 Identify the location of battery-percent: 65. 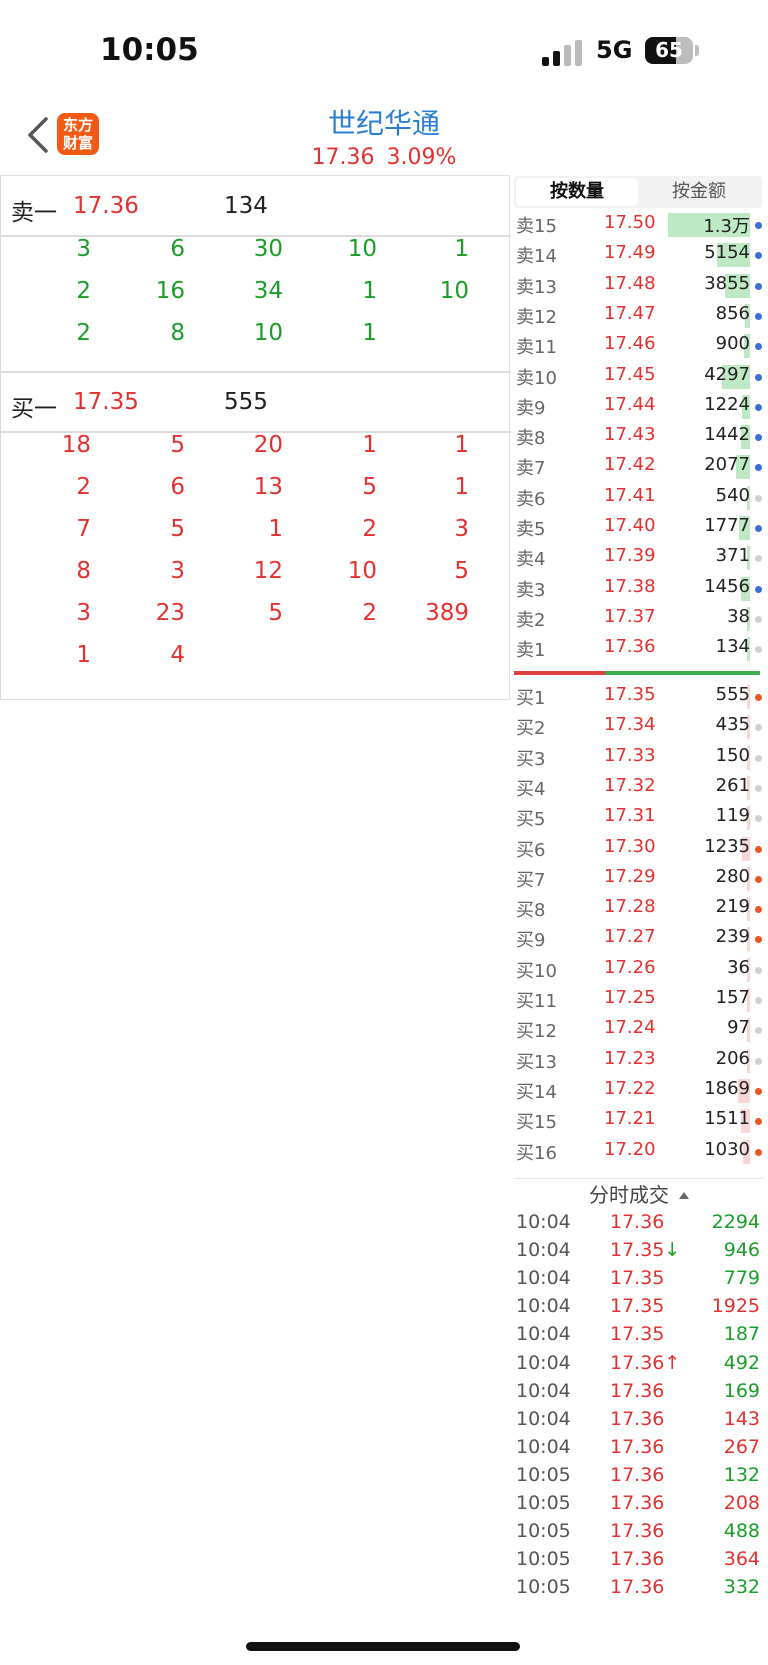
(669, 50).